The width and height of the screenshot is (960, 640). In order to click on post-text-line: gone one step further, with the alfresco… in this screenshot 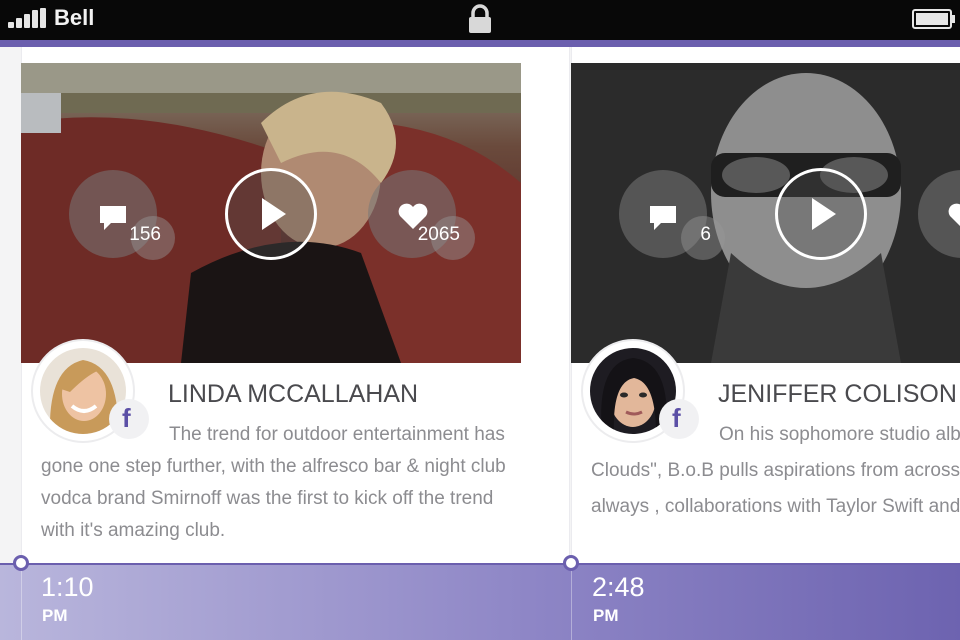, I will do `click(273, 466)`.